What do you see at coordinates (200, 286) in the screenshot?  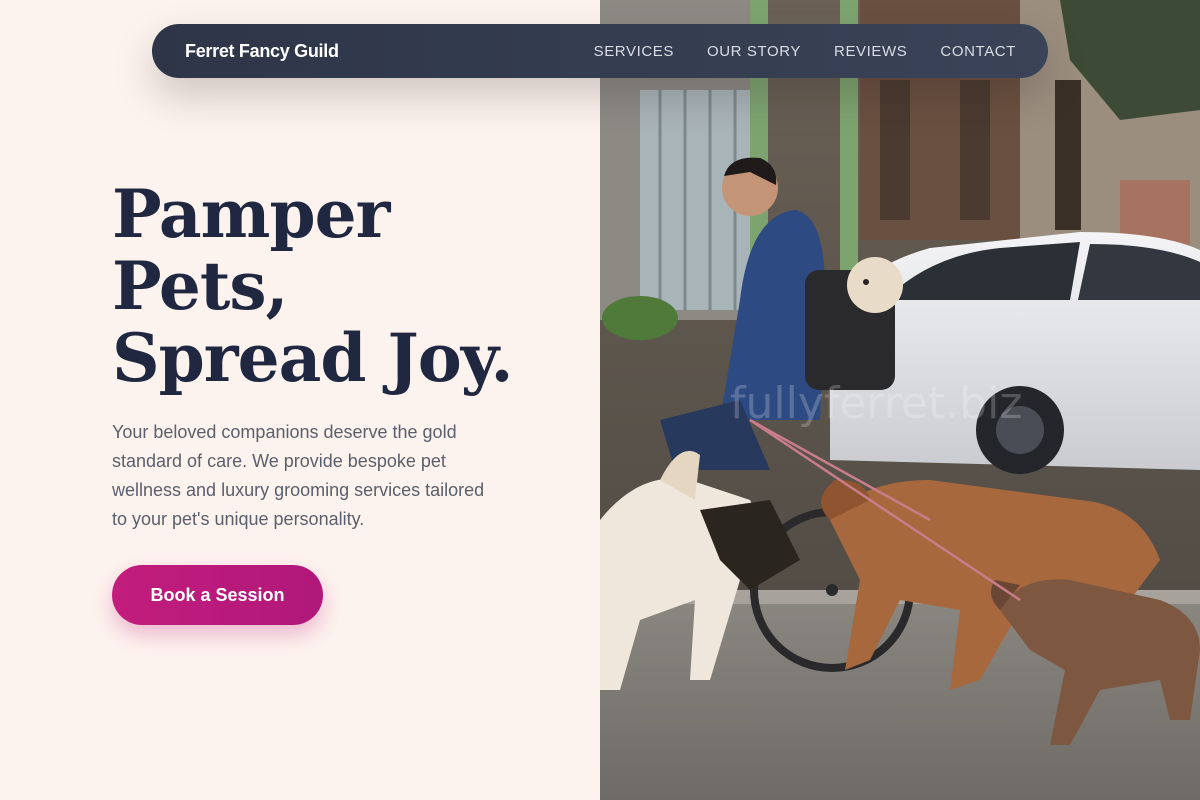 I see `headline-line-2: Pets,` at bounding box center [200, 286].